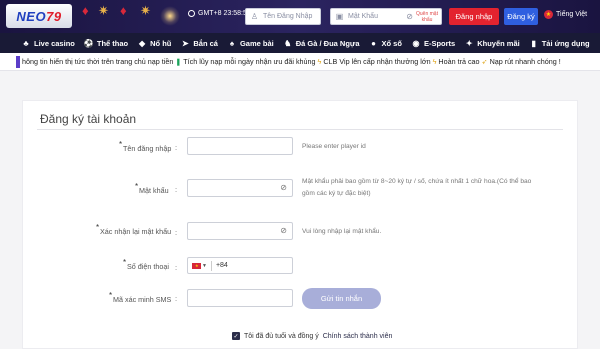  Describe the element at coordinates (240, 231) in the screenshot. I see `confirm-password-field: ⊘` at that location.